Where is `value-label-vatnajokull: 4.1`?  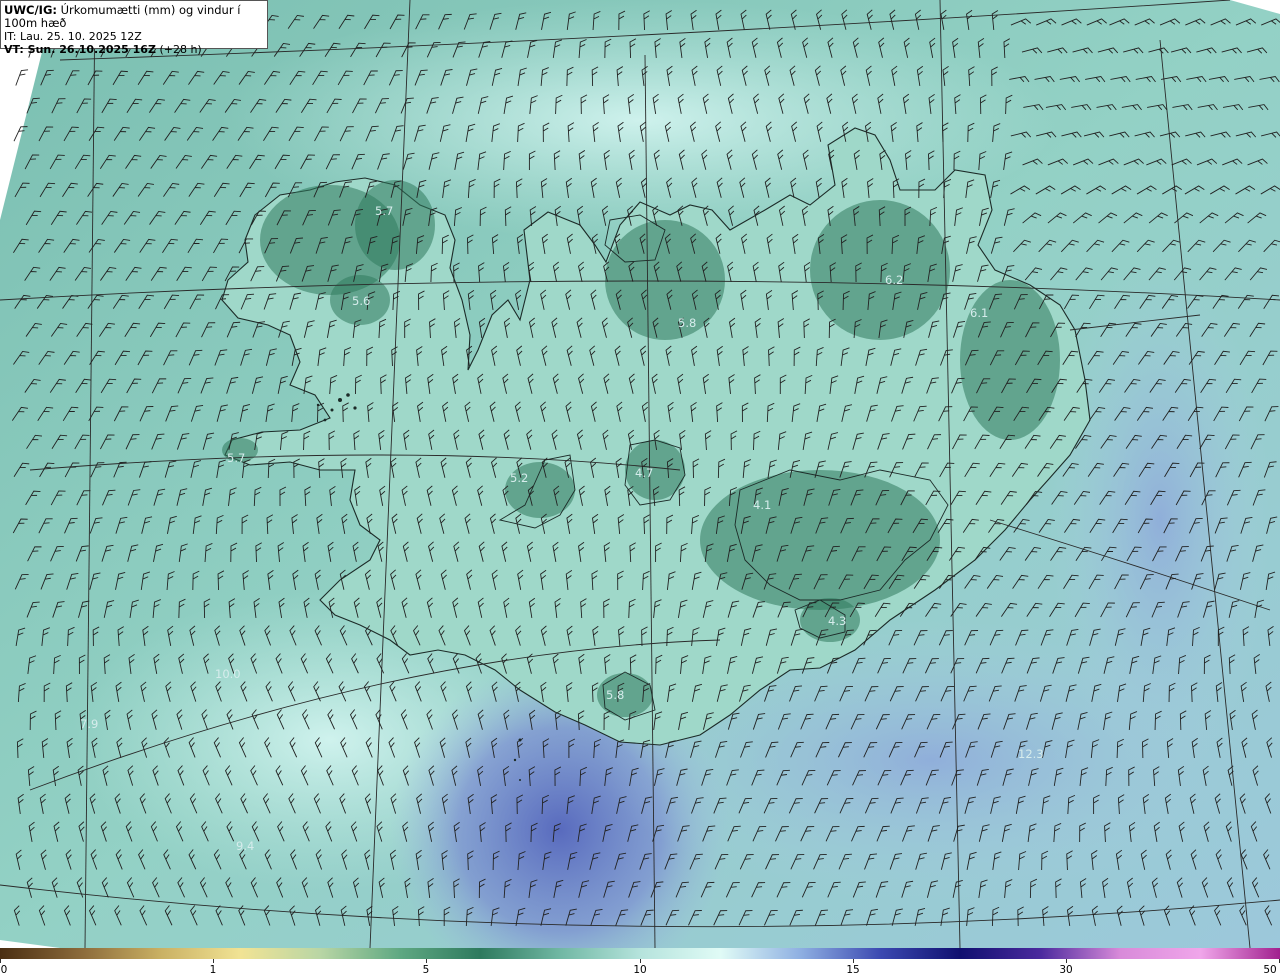 value-label-vatnajokull: 4.1 is located at coordinates (762, 505).